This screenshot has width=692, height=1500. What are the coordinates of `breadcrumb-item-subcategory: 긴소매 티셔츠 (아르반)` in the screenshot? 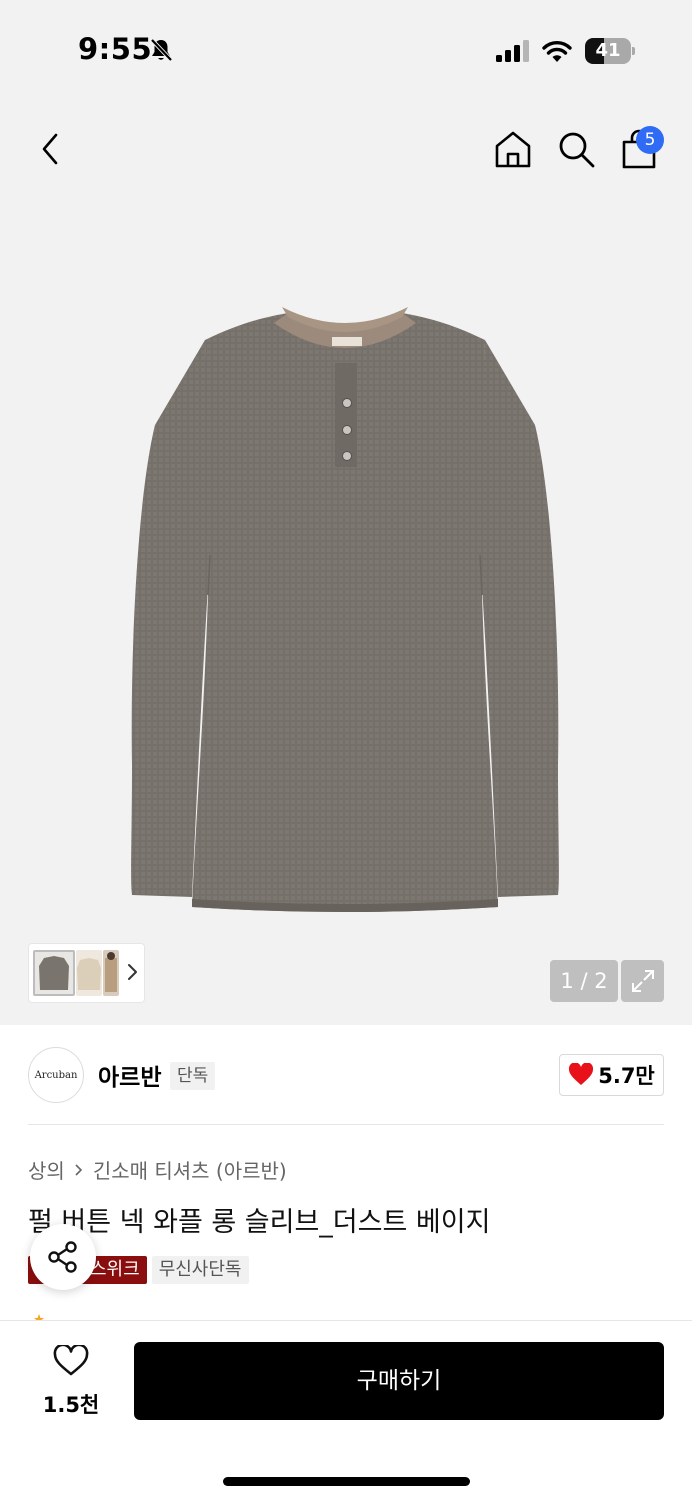 It's located at (190, 1169).